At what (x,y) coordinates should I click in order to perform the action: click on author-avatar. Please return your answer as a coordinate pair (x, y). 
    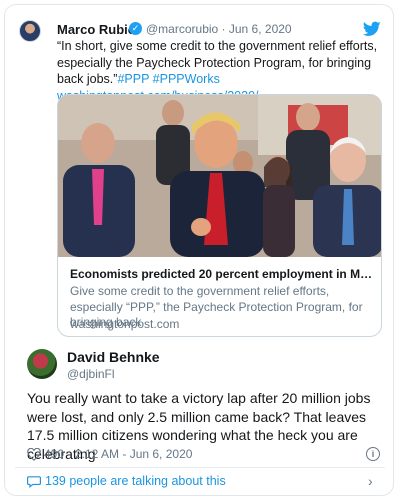
    Looking at the image, I should click on (42, 364).